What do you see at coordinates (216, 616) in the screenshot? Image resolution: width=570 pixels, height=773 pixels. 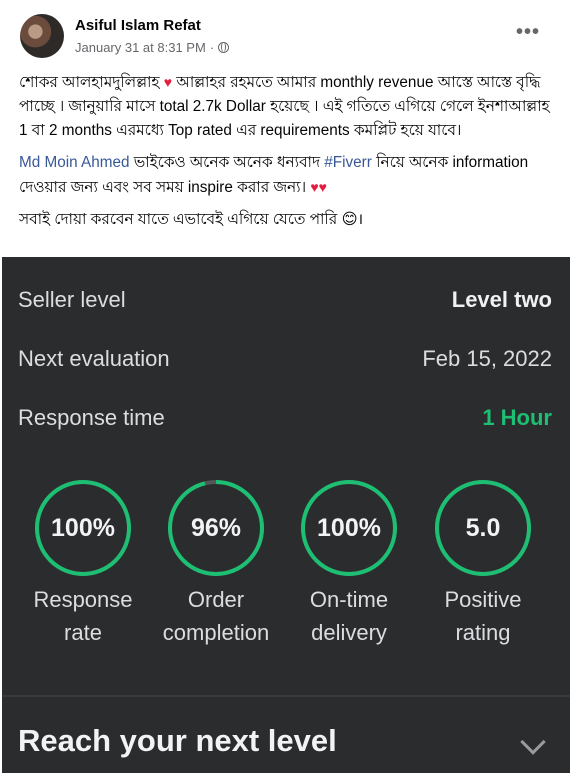 I see `stat-caption: Order completion` at bounding box center [216, 616].